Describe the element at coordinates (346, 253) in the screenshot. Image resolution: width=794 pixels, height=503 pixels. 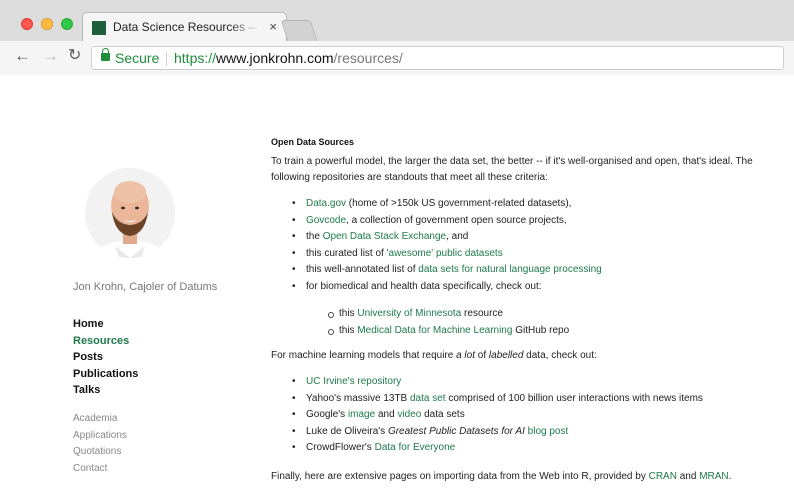
I see `list-item-text: this curated list of` at that location.